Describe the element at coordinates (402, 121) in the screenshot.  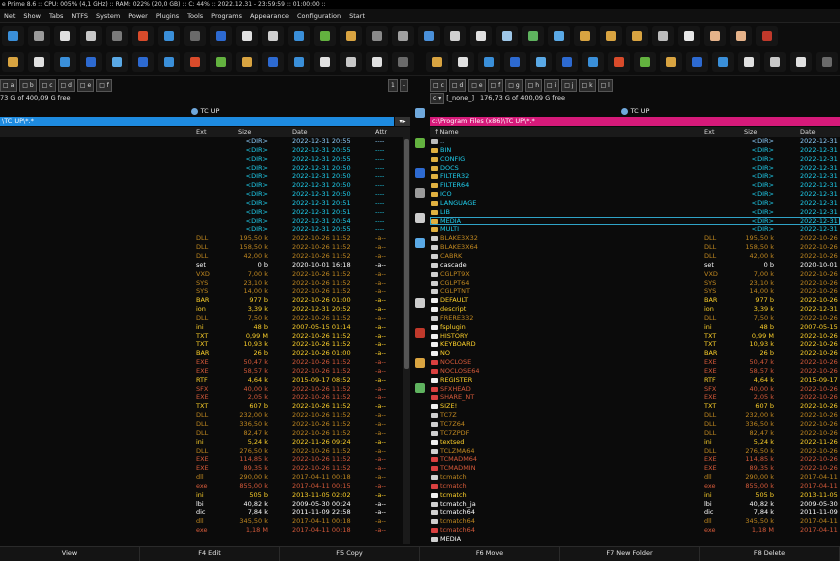
I see `left-history-button: ▾▸` at that location.